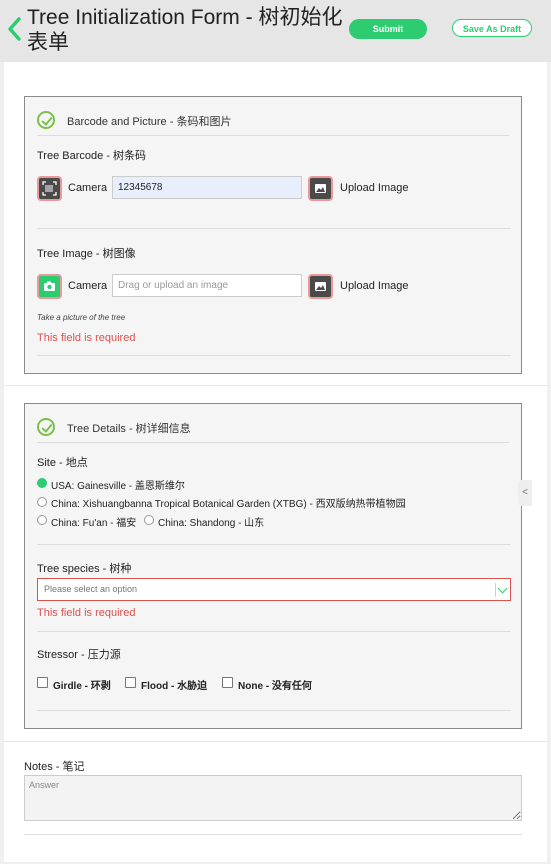 This screenshot has width=551, height=864. Describe the element at coordinates (495, 590) in the screenshot. I see `select-separator` at that location.